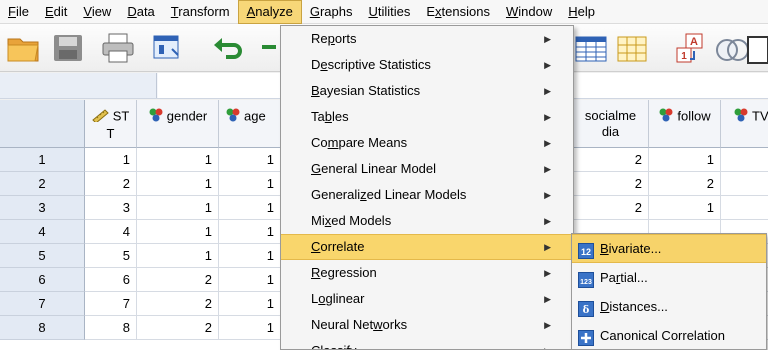  What do you see at coordinates (100, 117) in the screenshot?
I see `scale-variable-icon` at bounding box center [100, 117].